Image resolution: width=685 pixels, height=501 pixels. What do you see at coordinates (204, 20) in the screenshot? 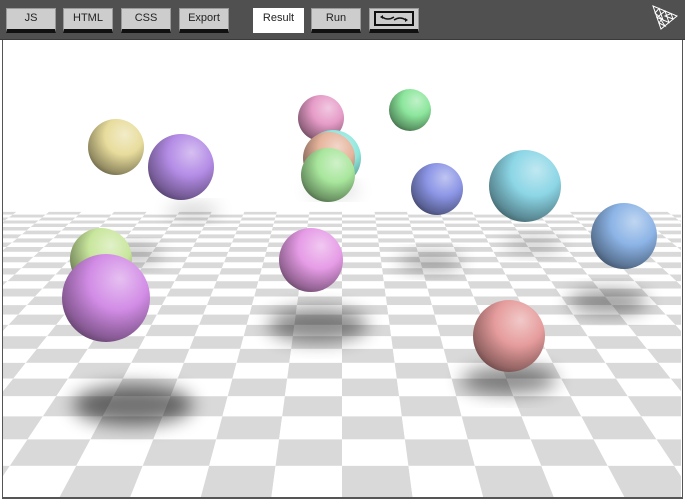
I see `export-tab: Export` at bounding box center [204, 20].